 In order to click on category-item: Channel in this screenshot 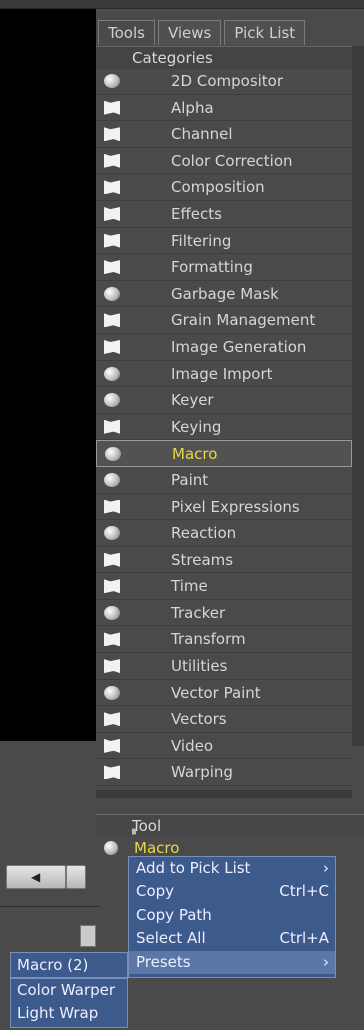, I will do `click(224, 134)`.